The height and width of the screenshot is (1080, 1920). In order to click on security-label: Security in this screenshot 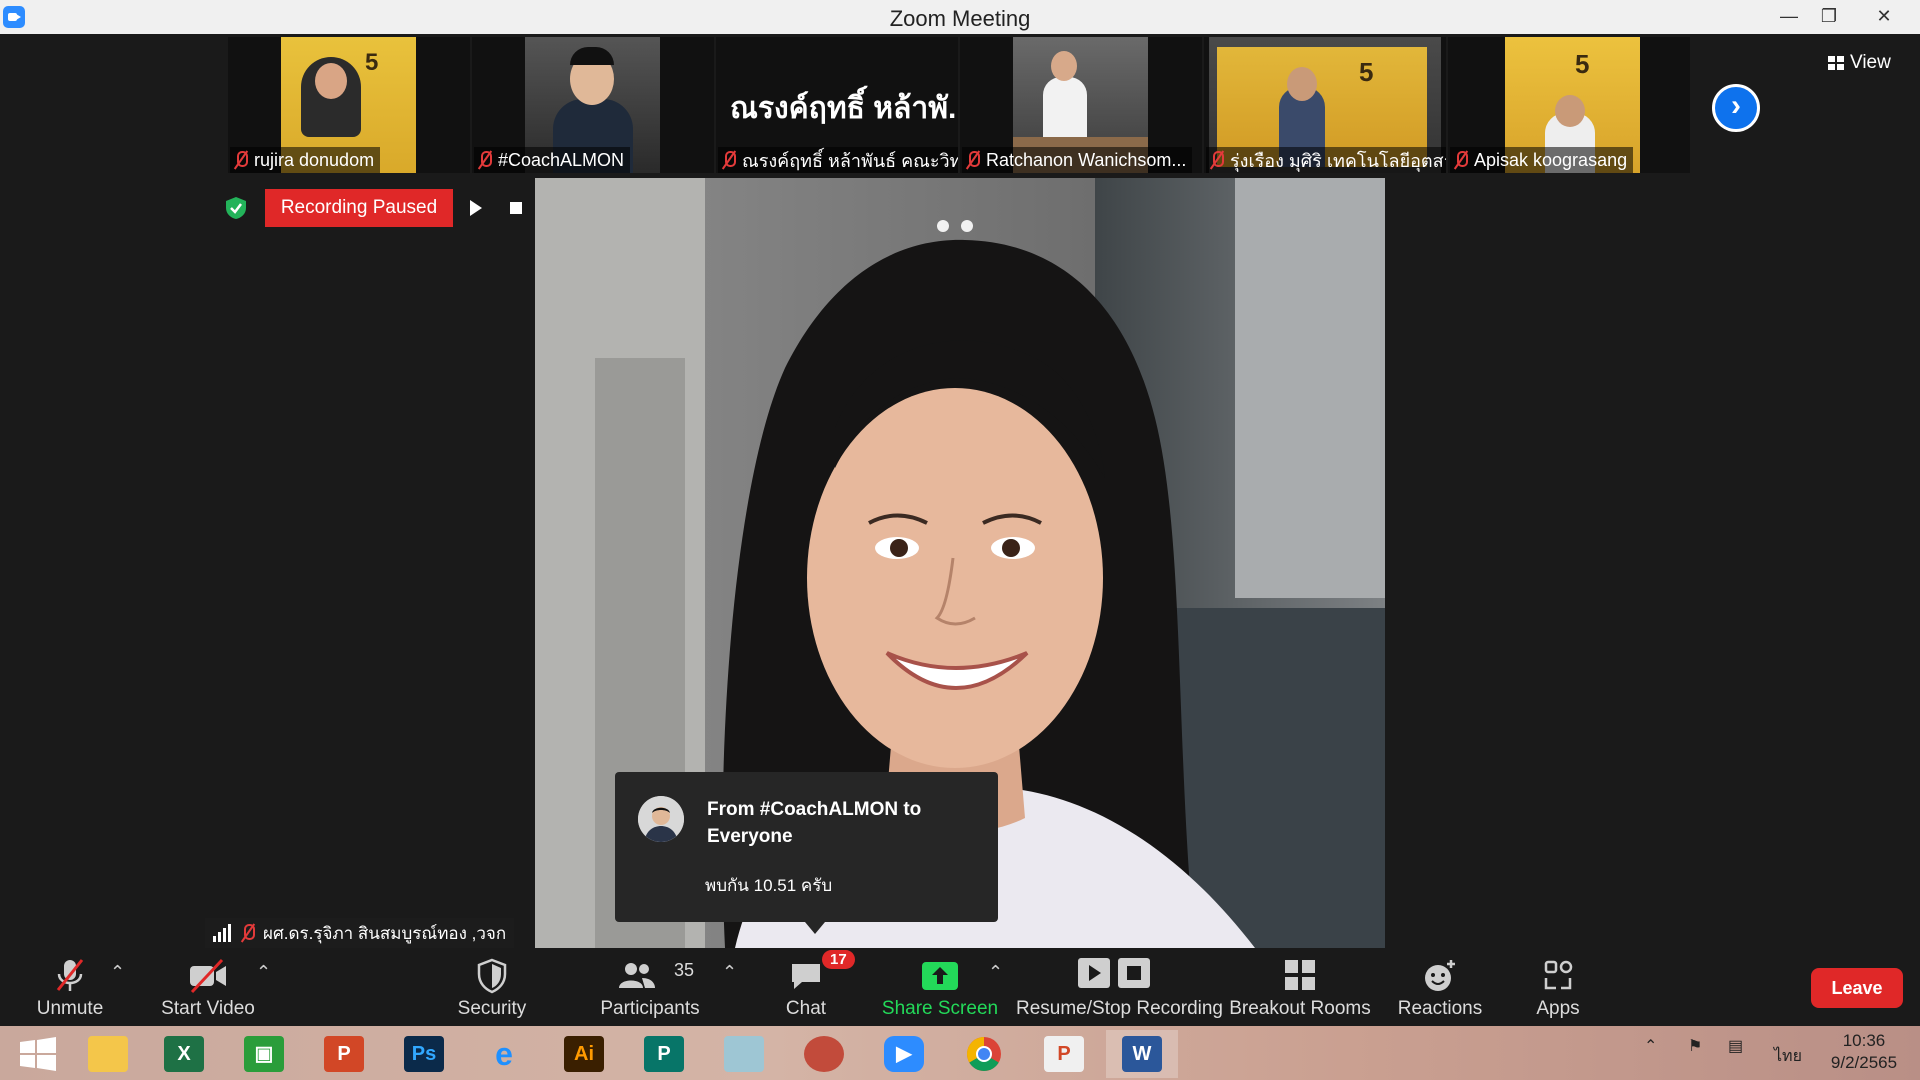, I will do `click(492, 1008)`.